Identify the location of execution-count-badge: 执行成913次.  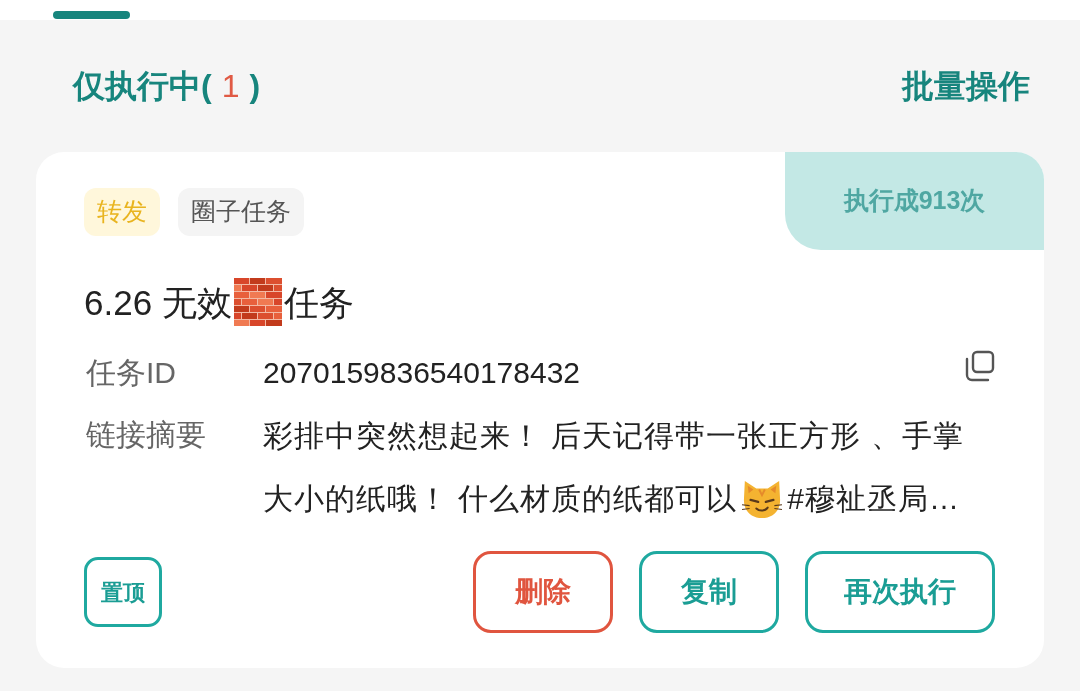
(914, 201).